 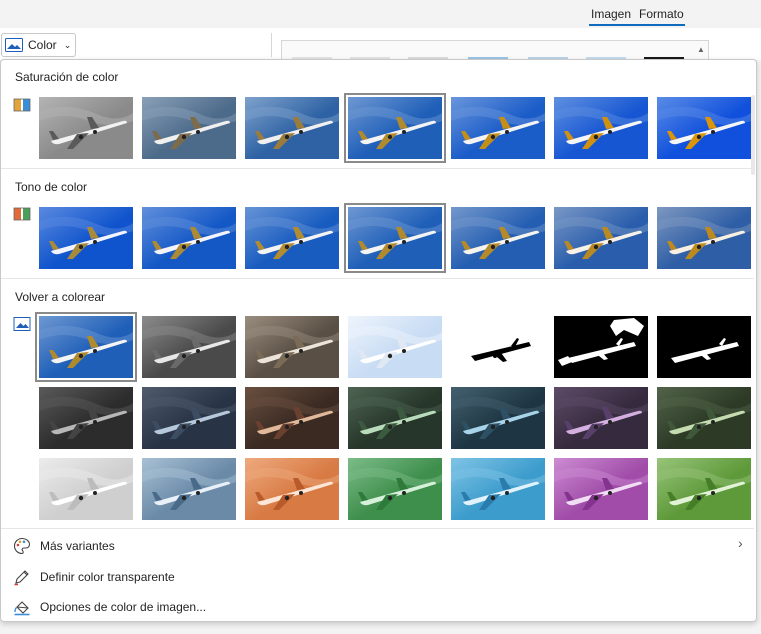 What do you see at coordinates (60, 297) in the screenshot?
I see `section-title-recolor: Volver a colorear` at bounding box center [60, 297].